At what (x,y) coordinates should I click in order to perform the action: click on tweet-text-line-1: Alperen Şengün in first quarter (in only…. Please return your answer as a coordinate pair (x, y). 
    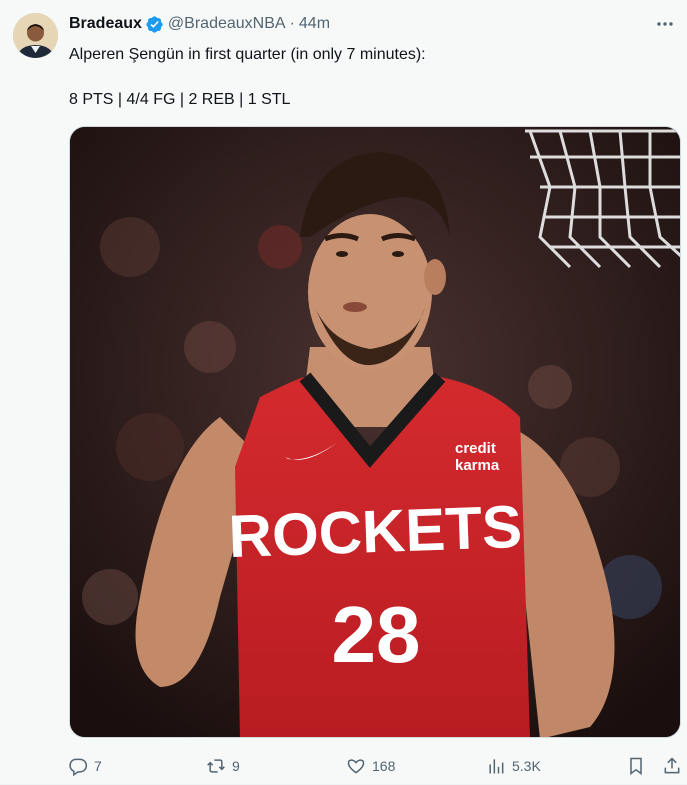
    Looking at the image, I should click on (247, 54).